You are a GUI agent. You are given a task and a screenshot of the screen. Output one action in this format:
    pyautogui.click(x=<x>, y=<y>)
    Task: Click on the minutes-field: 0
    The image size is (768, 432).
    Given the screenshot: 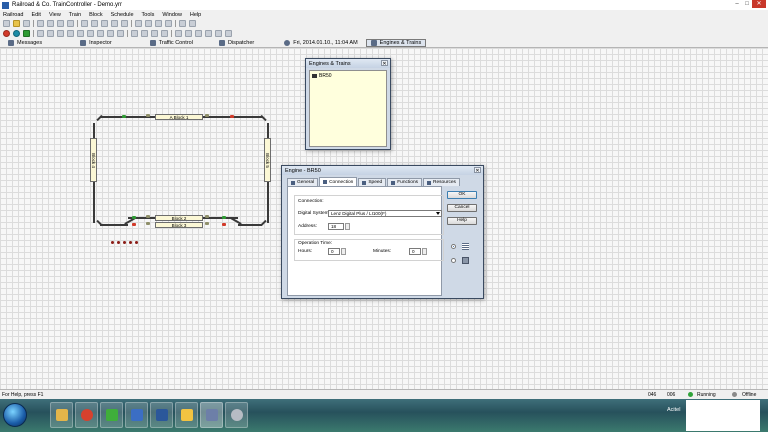 What is the action you would take?
    pyautogui.click(x=415, y=251)
    